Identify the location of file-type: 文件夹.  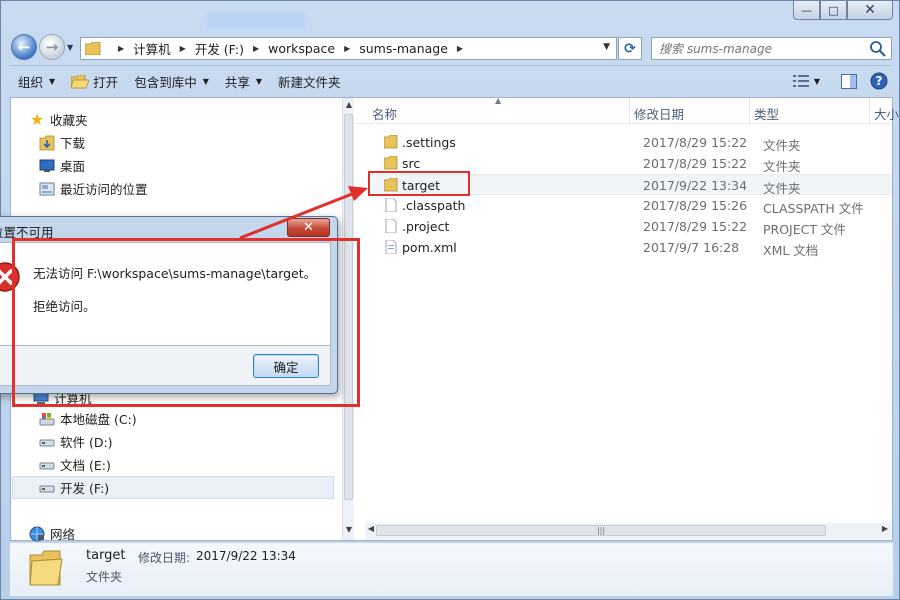
(782, 145).